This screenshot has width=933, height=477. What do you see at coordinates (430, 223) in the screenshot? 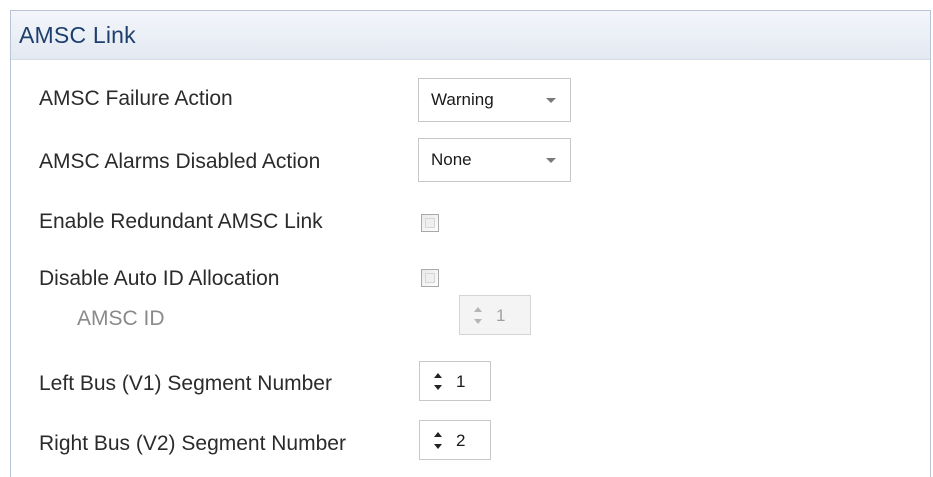
I see `enable-redundant-checkbox` at bounding box center [430, 223].